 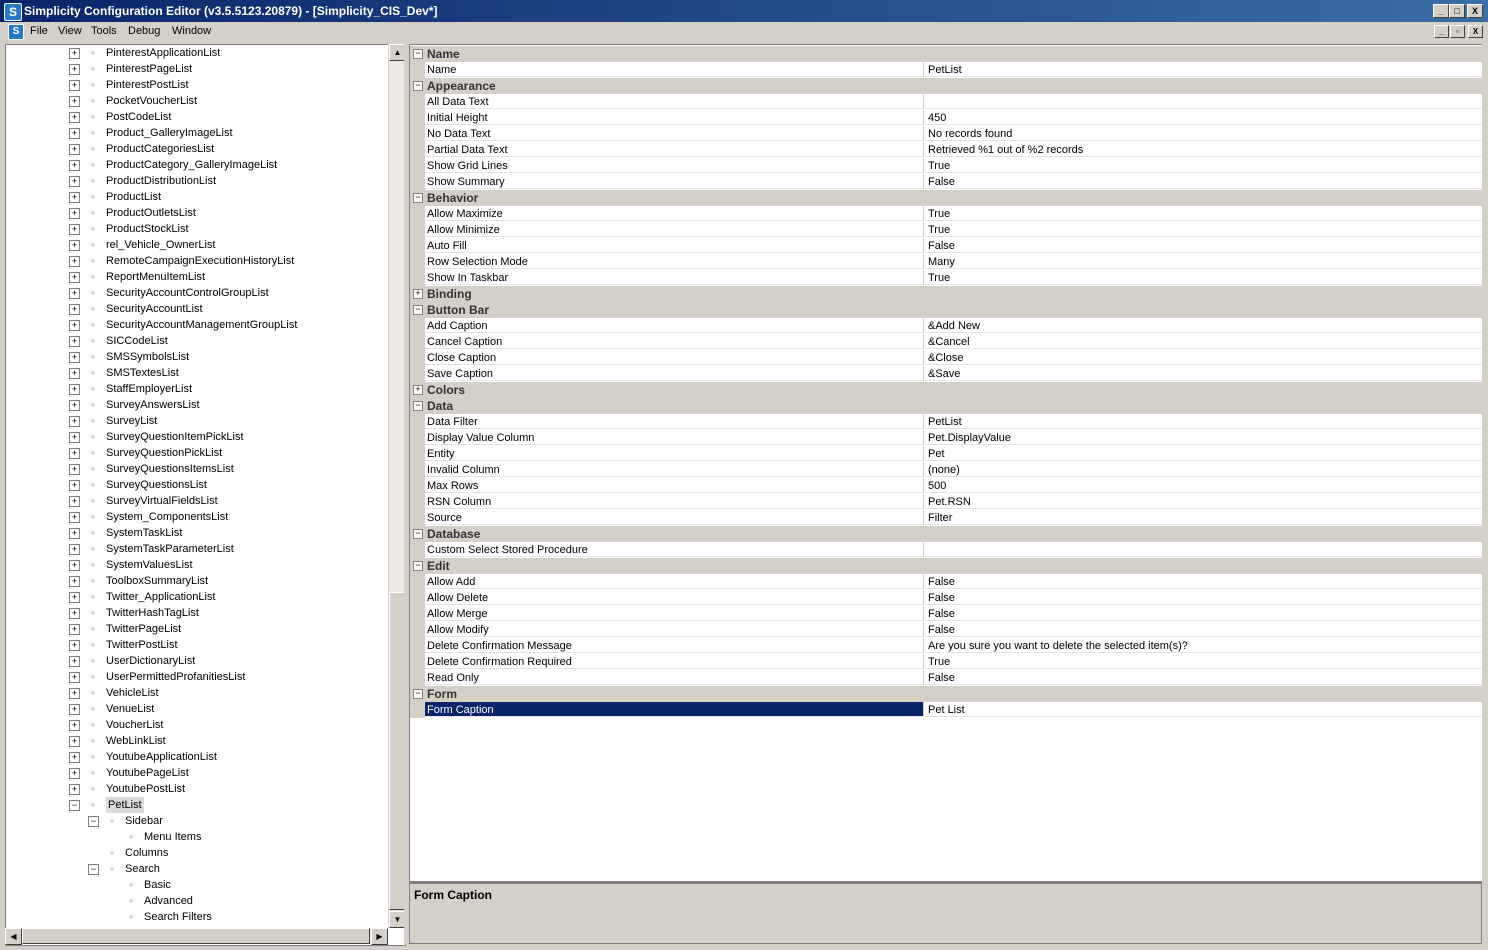 I want to click on tree-item-label: SurveyQuestionsItemsList, so click(x=170, y=469).